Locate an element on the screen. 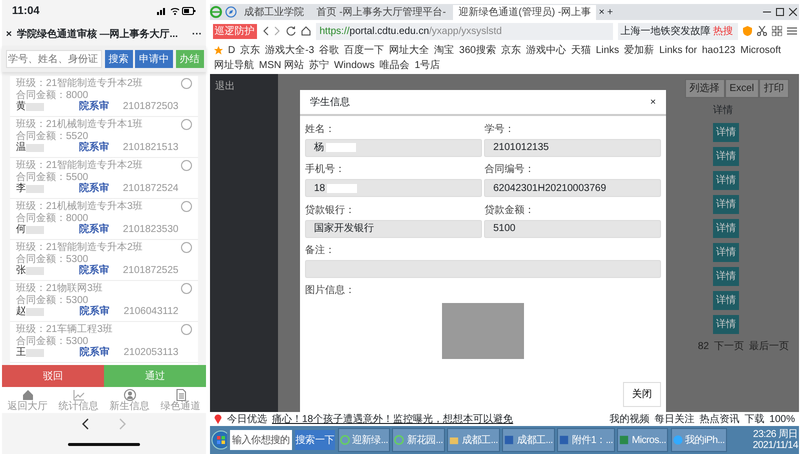  system-clock: 23:26 周日 2021/11/14 is located at coordinates (775, 440).